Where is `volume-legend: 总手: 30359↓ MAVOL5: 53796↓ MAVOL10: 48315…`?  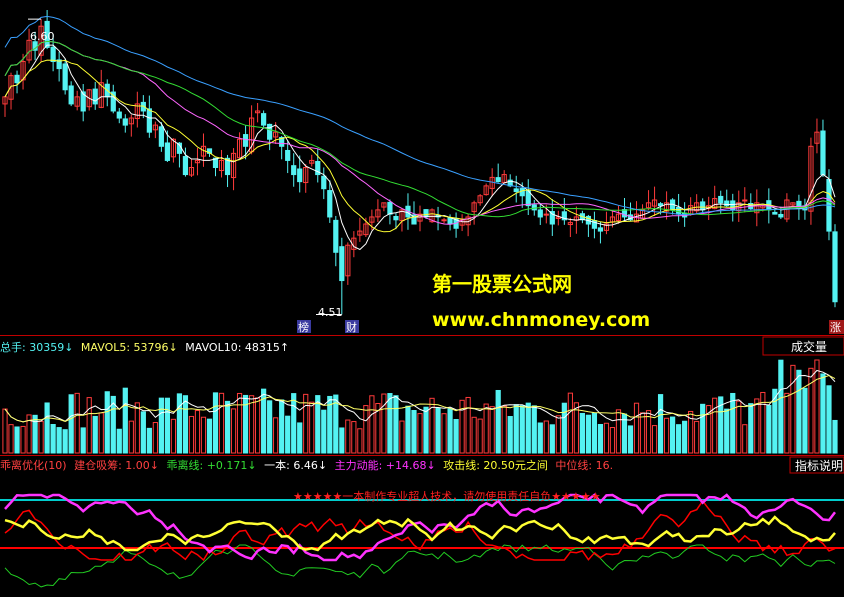 volume-legend: 总手: 30359↓ MAVOL5: 53796↓ MAVOL10: 48315… is located at coordinates (144, 347).